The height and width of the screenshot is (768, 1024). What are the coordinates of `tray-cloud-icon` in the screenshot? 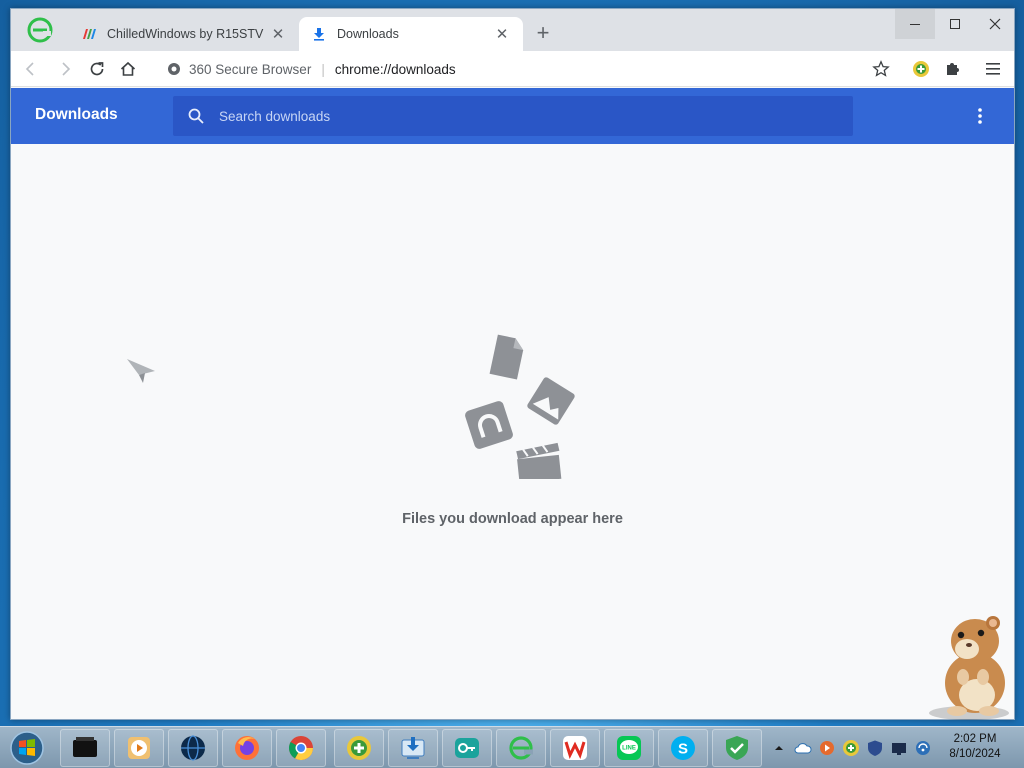 It's located at (803, 748).